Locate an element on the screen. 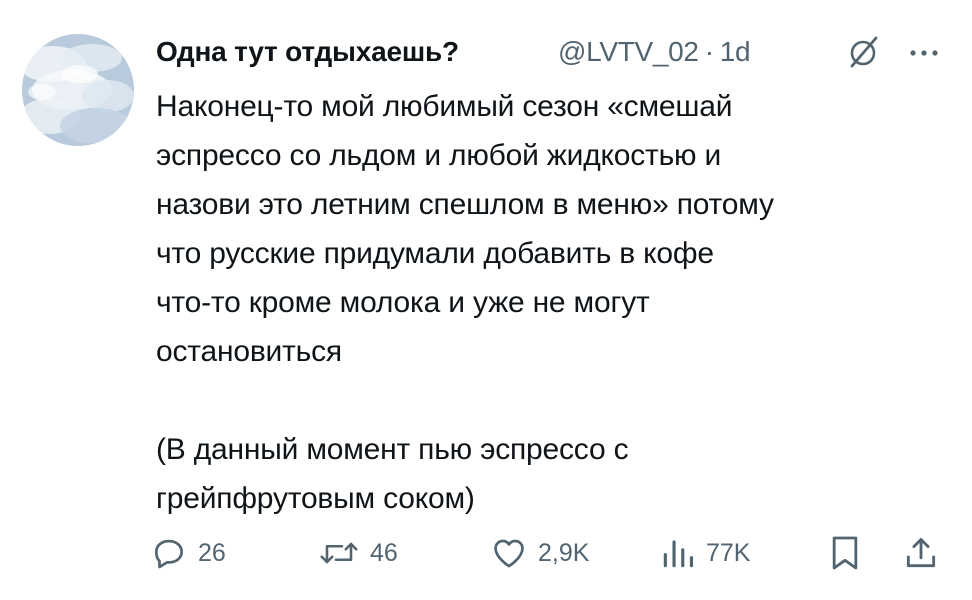 This screenshot has width=972, height=600. bookmark-icon is located at coordinates (845, 553).